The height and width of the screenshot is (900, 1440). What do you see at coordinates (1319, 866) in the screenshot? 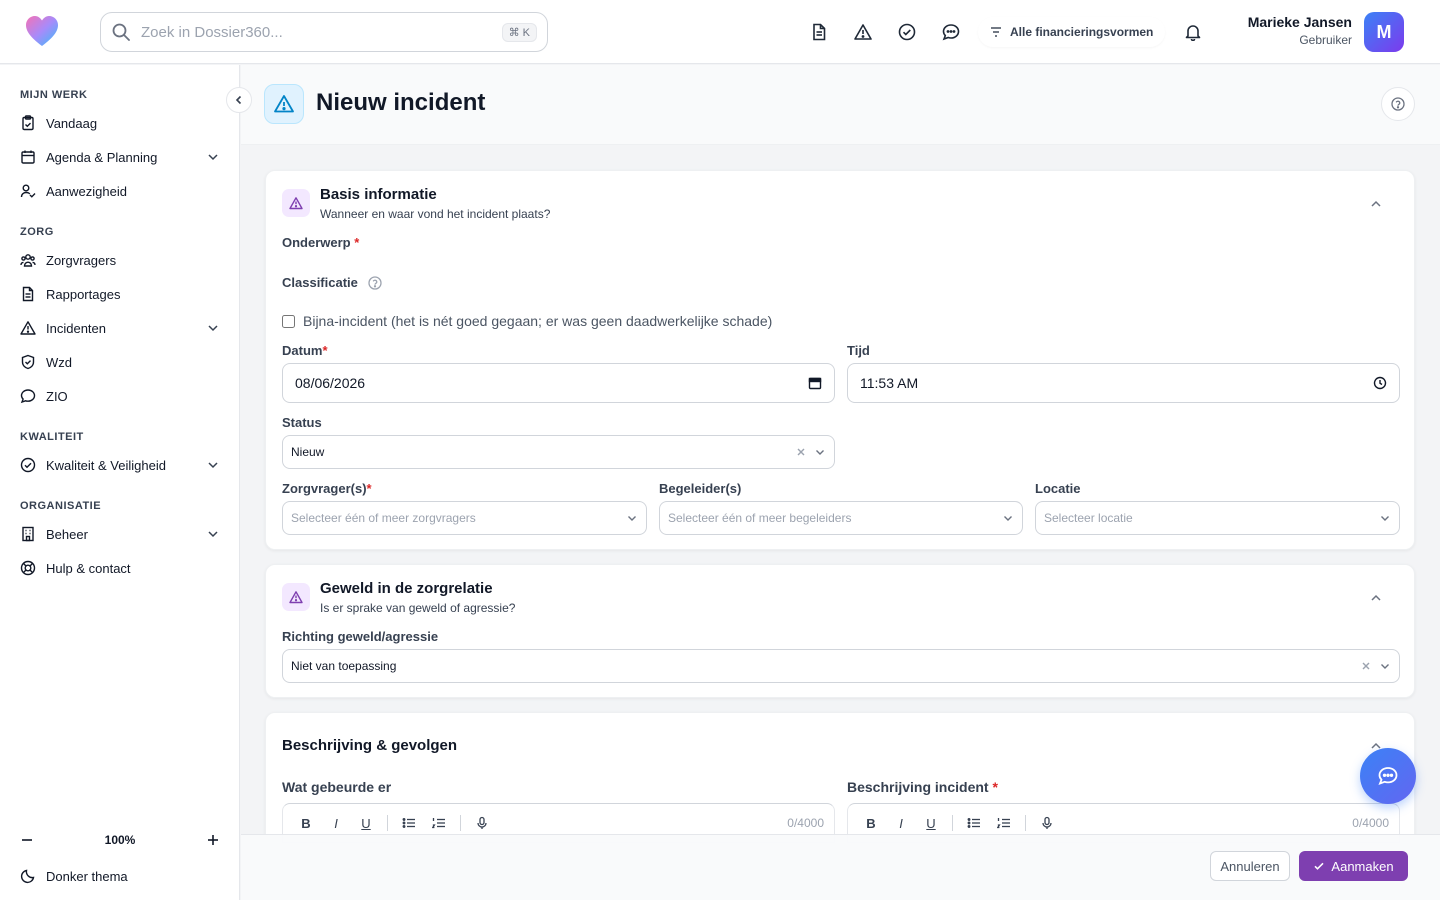
I see `check-icon` at bounding box center [1319, 866].